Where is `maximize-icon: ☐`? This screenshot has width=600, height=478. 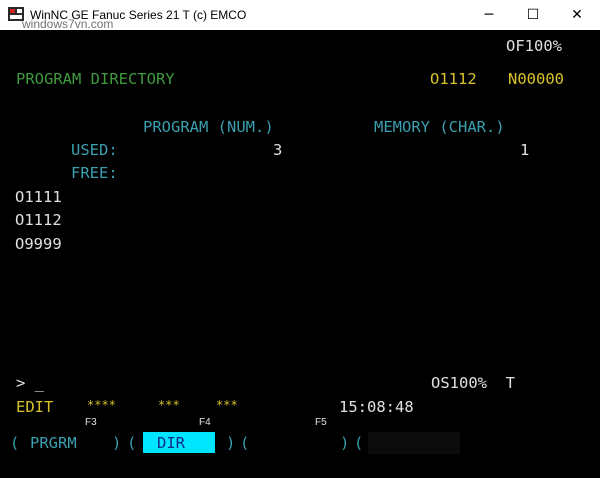
maximize-icon: ☐ is located at coordinates (533, 15).